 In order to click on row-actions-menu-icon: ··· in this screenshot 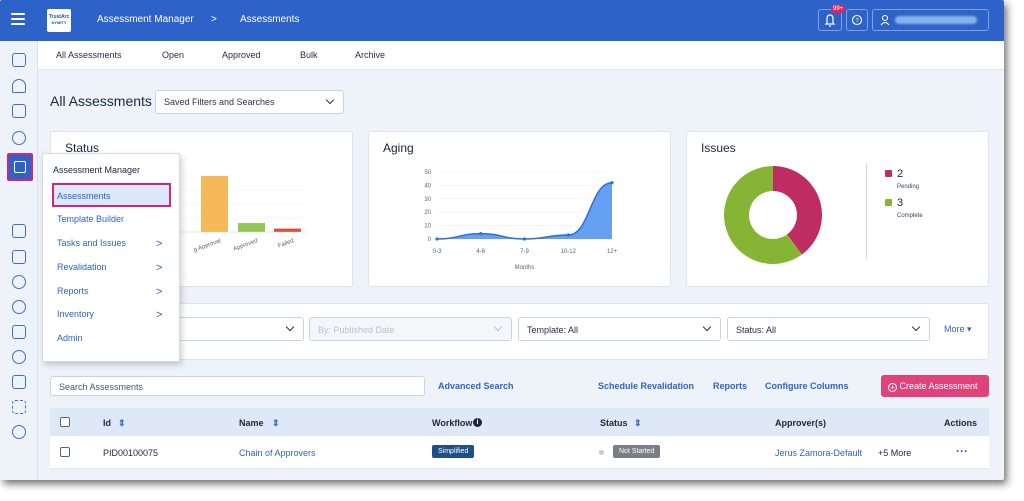, I will do `click(962, 451)`.